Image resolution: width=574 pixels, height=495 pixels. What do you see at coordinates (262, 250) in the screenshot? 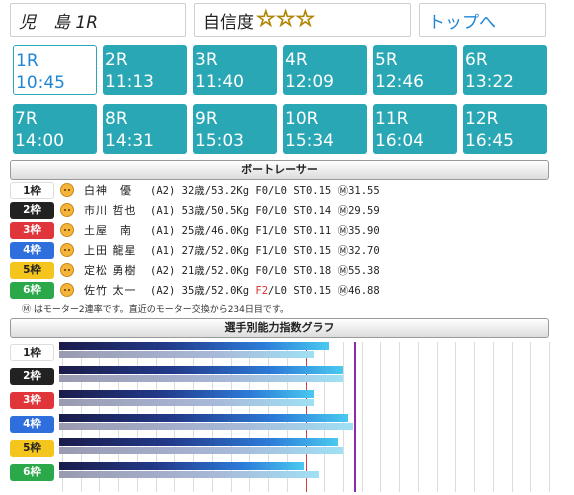
I see `racer-f-count: F1` at bounding box center [262, 250].